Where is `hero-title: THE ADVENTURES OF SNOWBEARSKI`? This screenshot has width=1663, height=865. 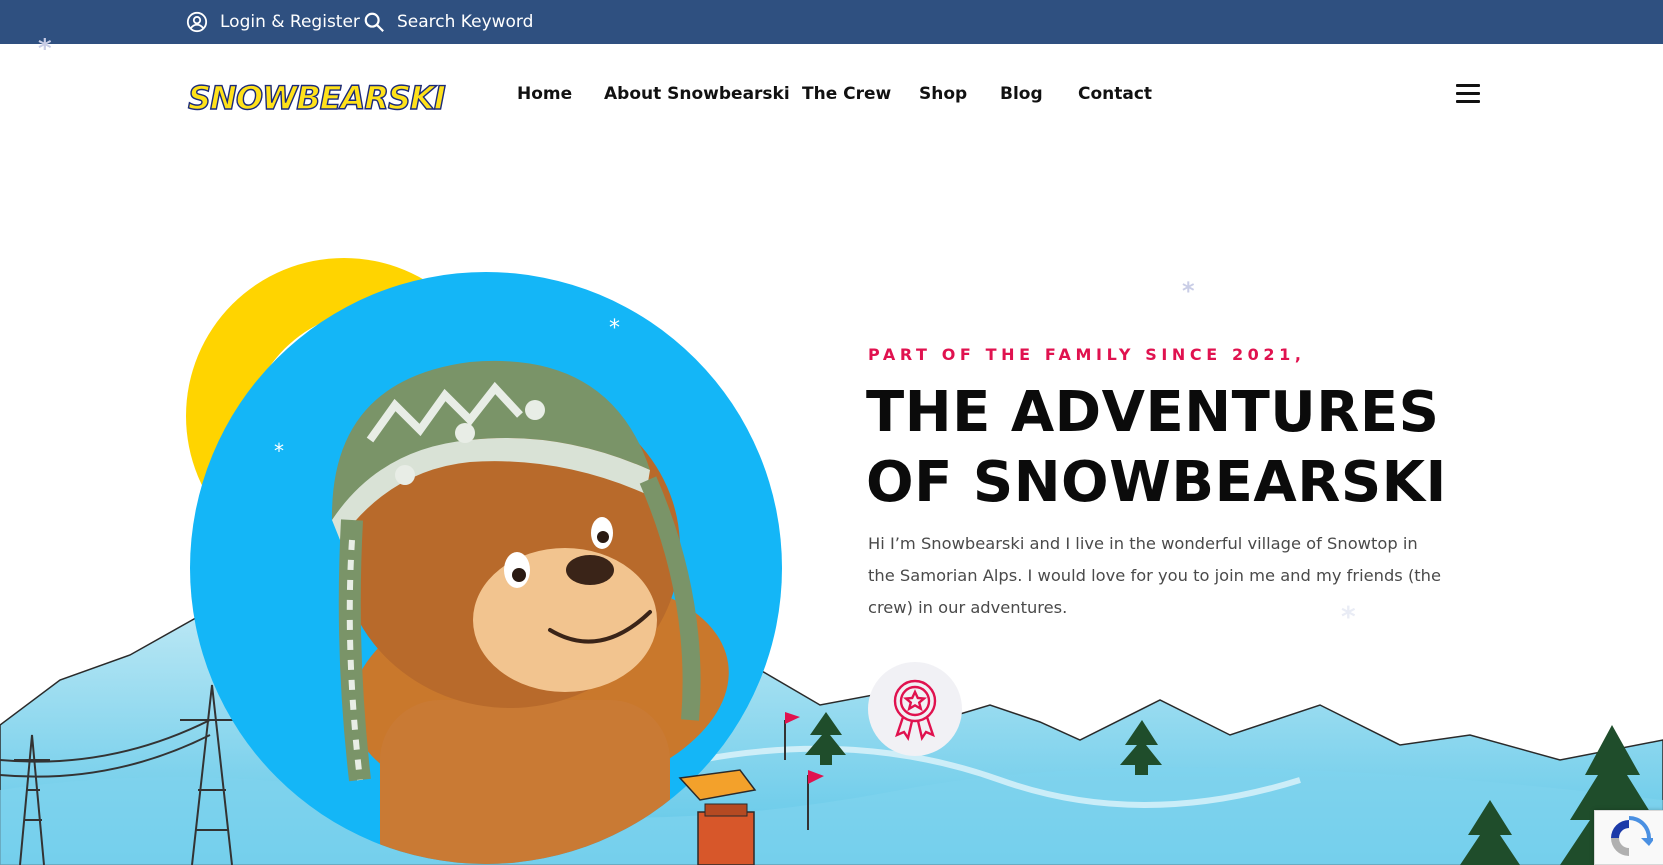 hero-title: THE ADVENTURES OF SNOWBEARSKI is located at coordinates (1186, 448).